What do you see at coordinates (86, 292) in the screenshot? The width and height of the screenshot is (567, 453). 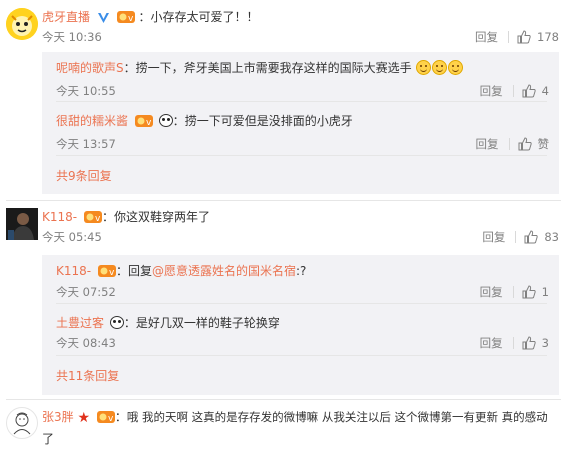 I see `reply-time: 今天 07:52` at bounding box center [86, 292].